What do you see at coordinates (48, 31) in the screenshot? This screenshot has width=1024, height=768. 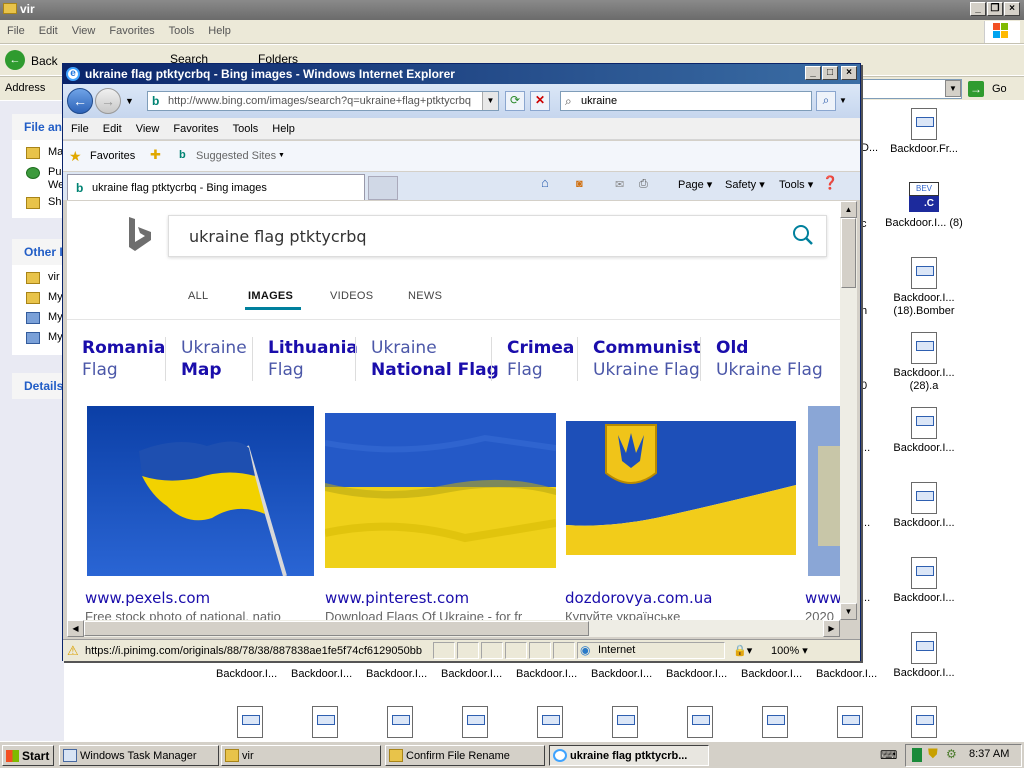 I see `menu-edit: Edit` at bounding box center [48, 31].